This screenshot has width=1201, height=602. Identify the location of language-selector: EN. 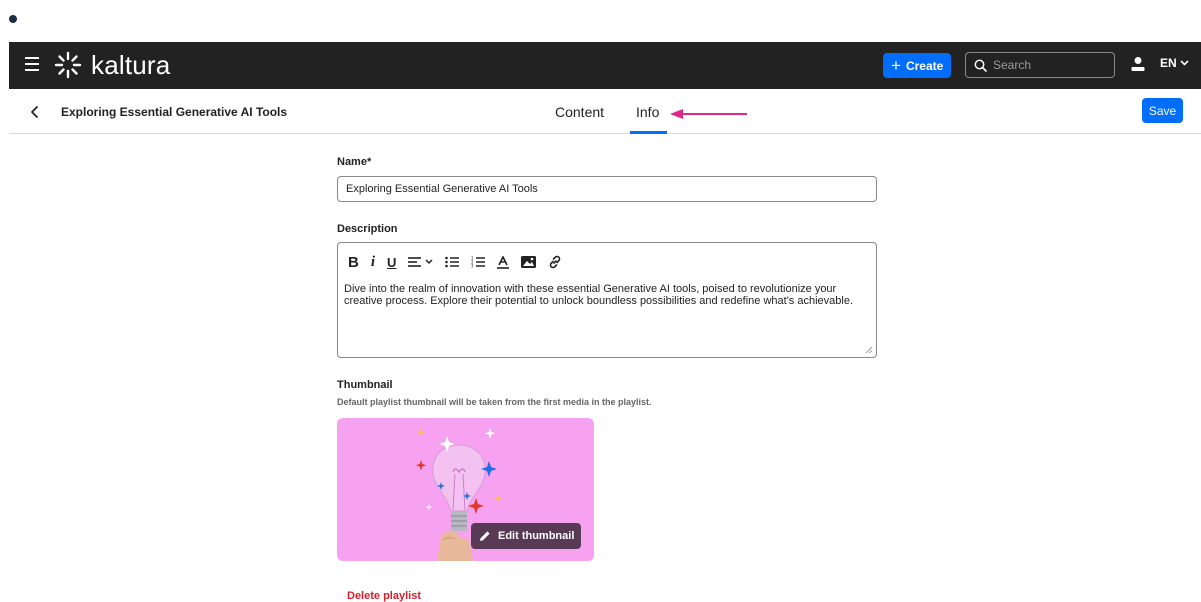
(1174, 63).